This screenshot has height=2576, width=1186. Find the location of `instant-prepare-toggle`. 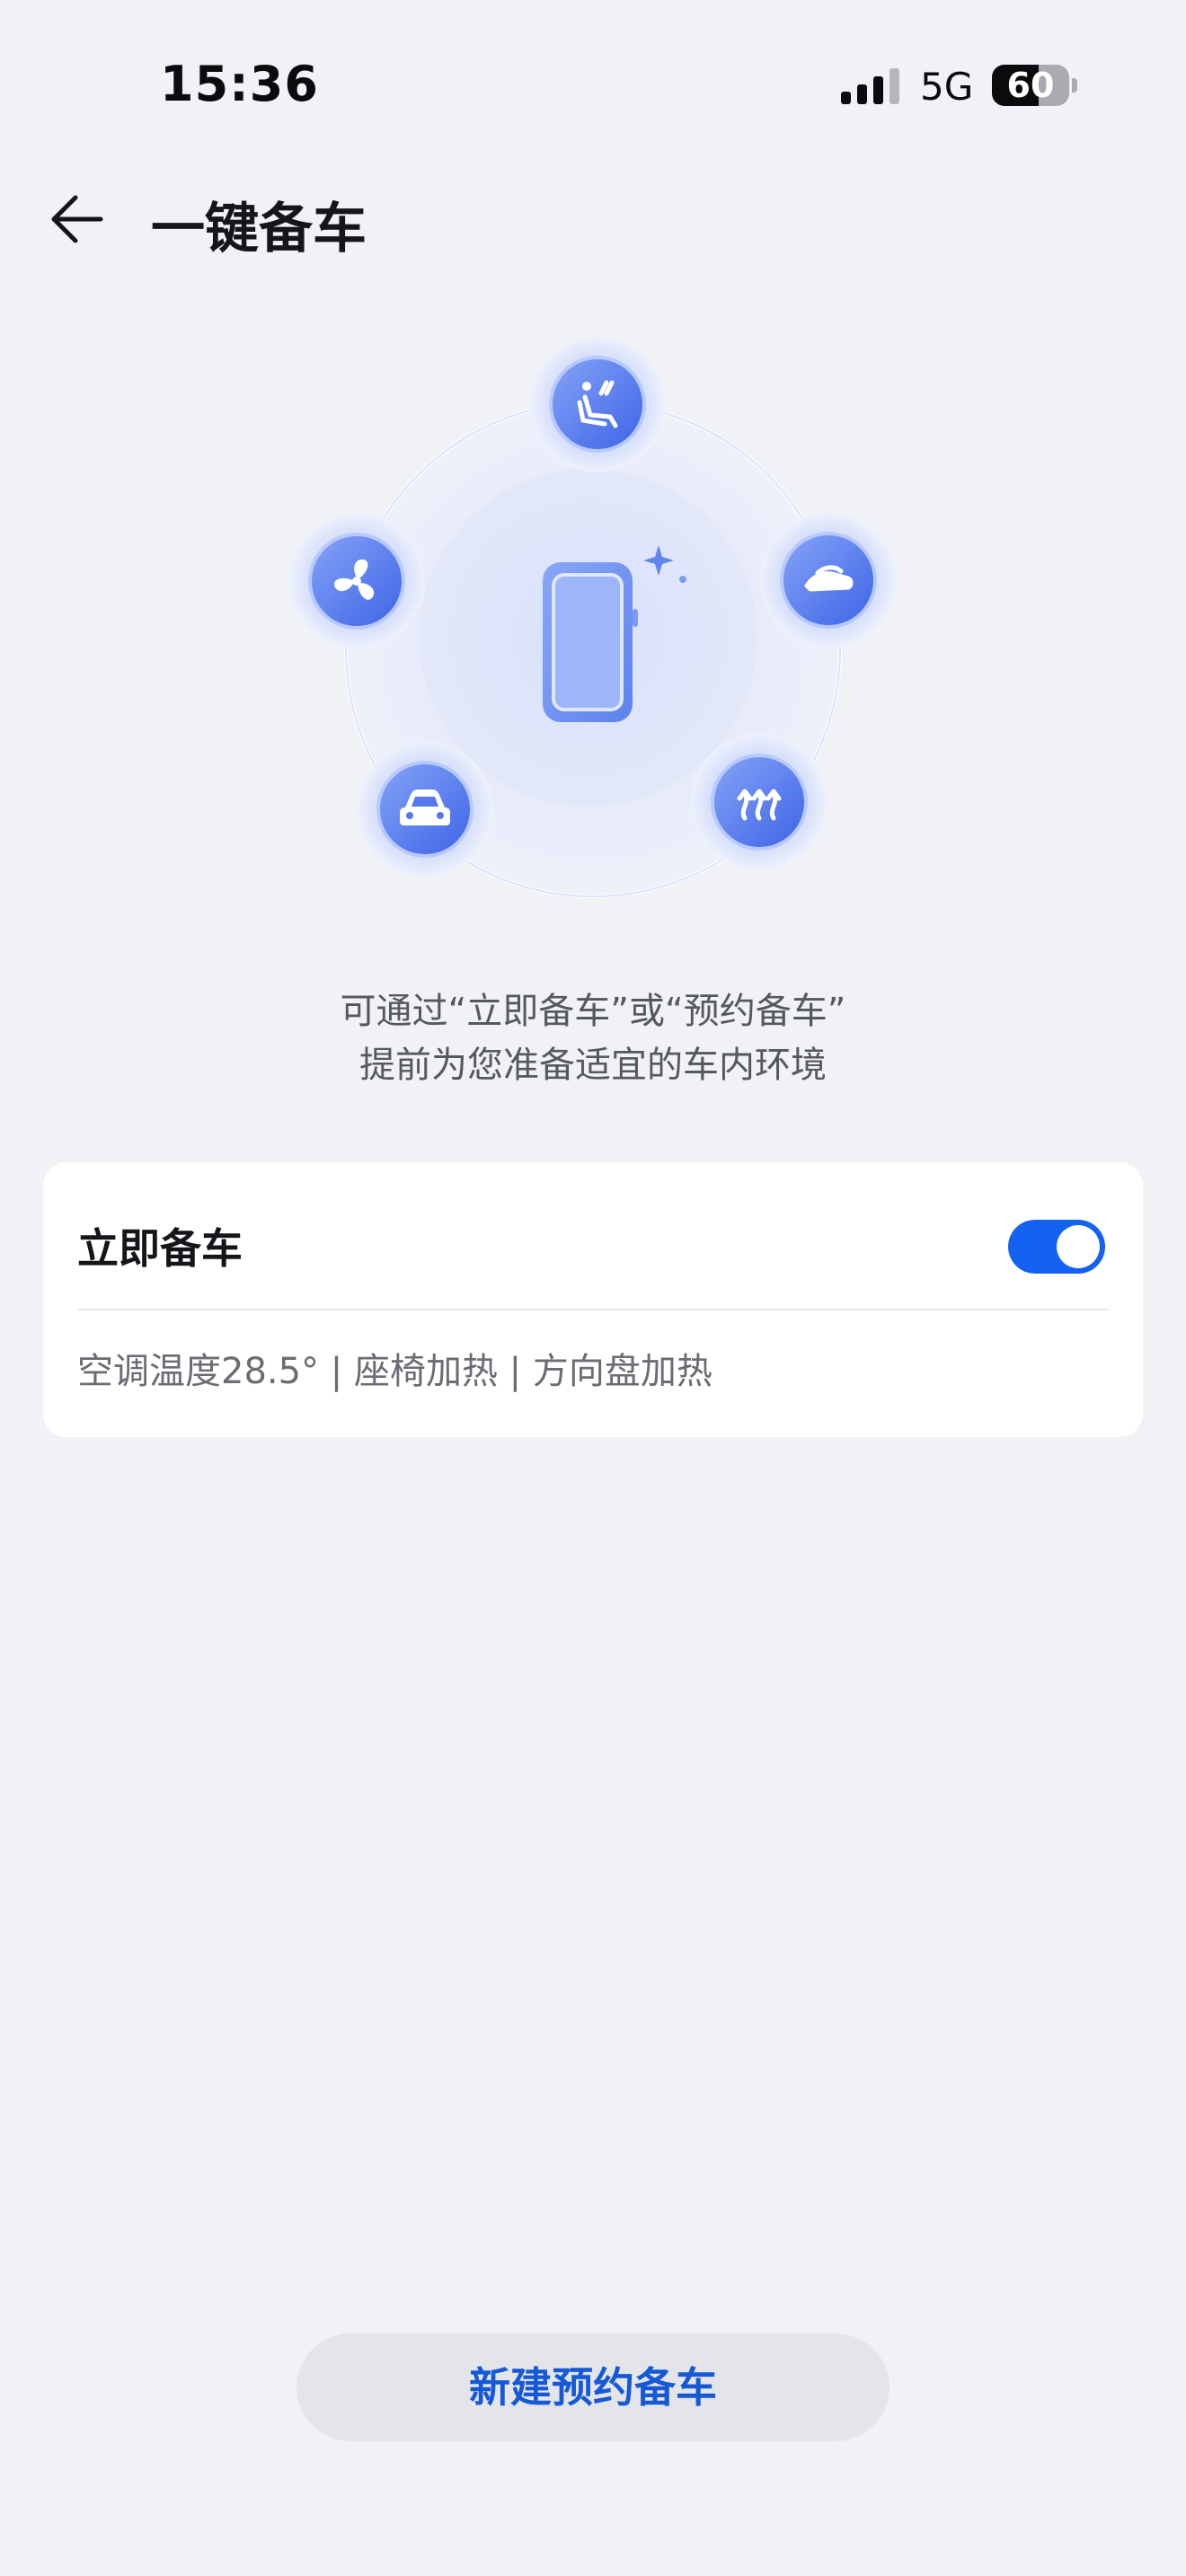

instant-prepare-toggle is located at coordinates (1056, 1247).